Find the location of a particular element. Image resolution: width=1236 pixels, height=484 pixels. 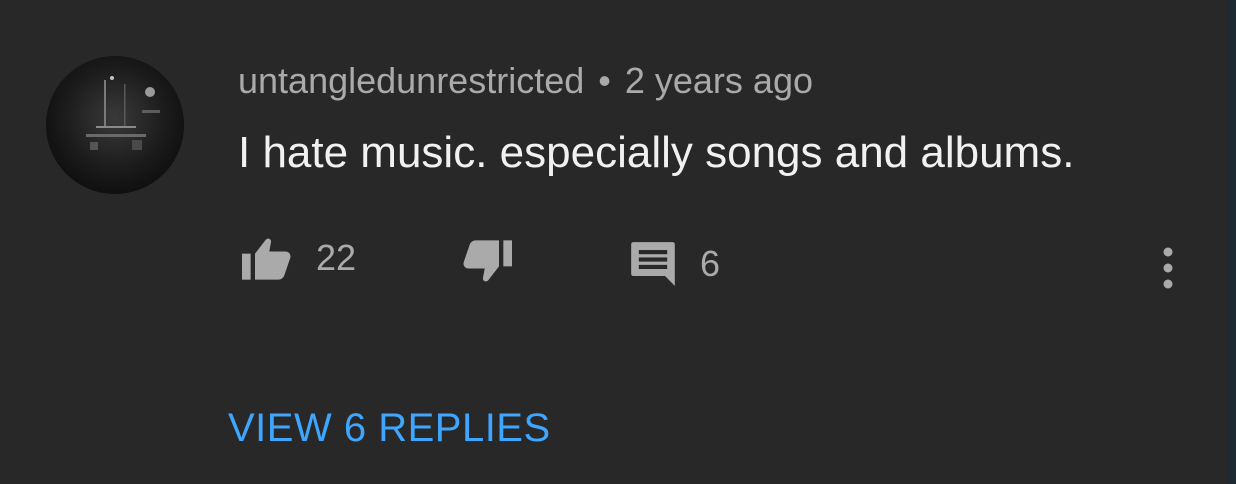

thumbs-up-icon is located at coordinates (266, 259).